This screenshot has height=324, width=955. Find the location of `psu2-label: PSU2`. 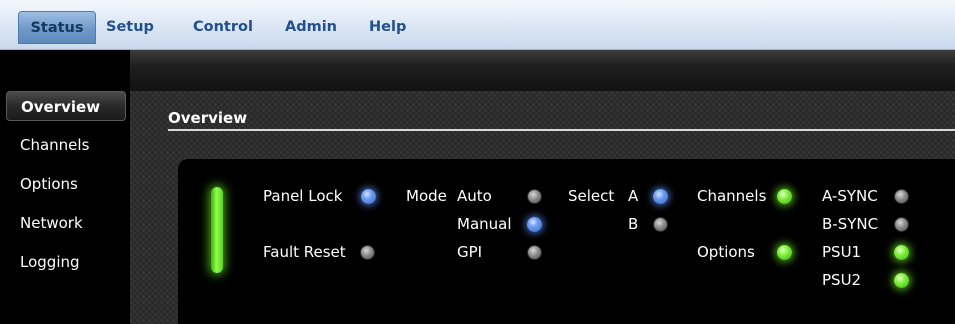

psu2-label: PSU2 is located at coordinates (842, 280).